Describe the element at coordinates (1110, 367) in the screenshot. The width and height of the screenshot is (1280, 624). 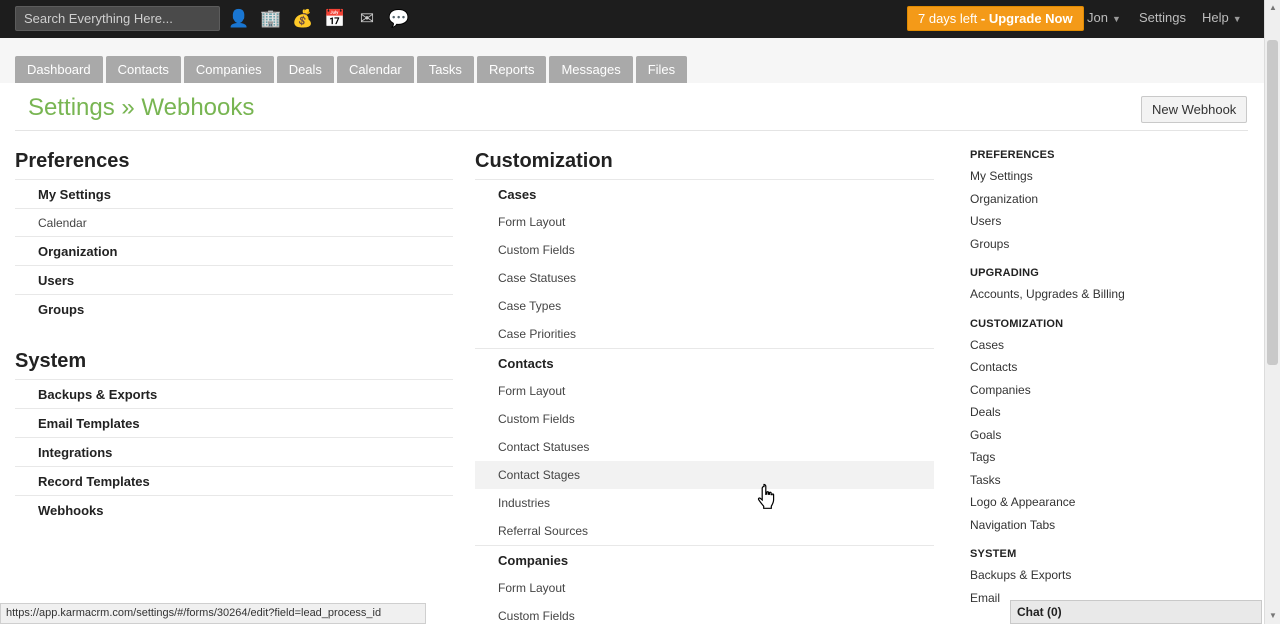
I see `sidebar-link: Contacts` at that location.